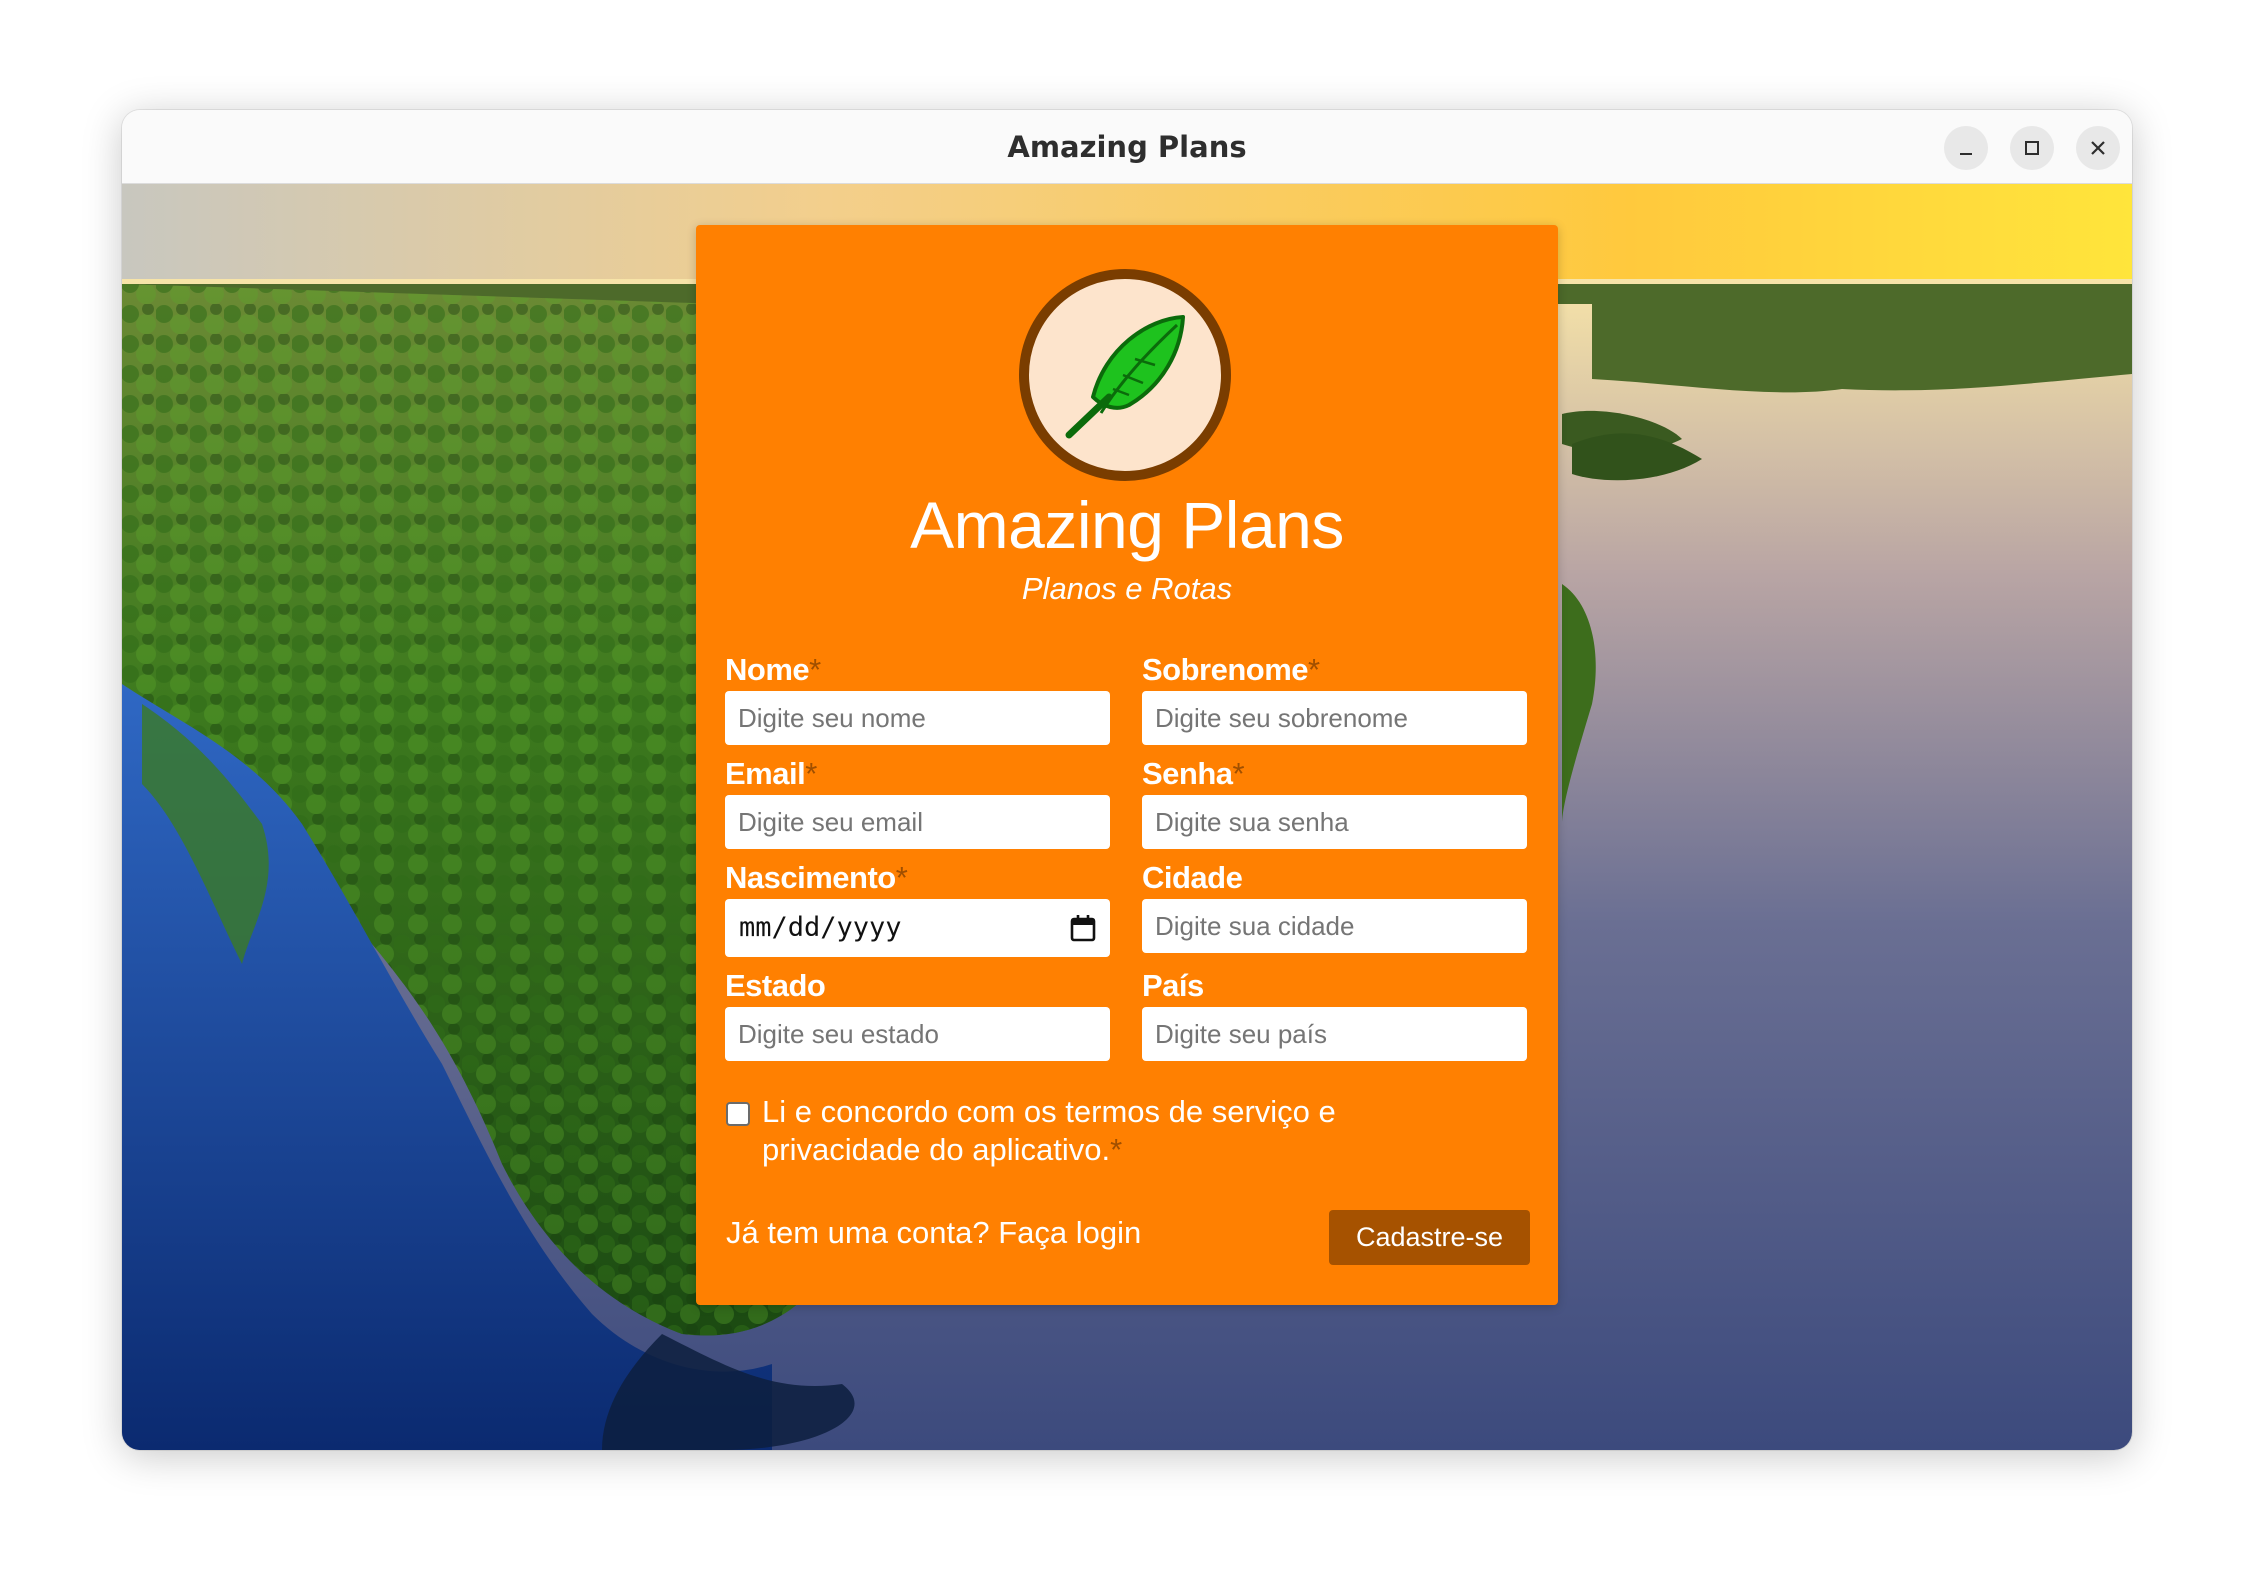 This screenshot has width=2244, height=1578. I want to click on sobrenome-input, so click(1334, 718).